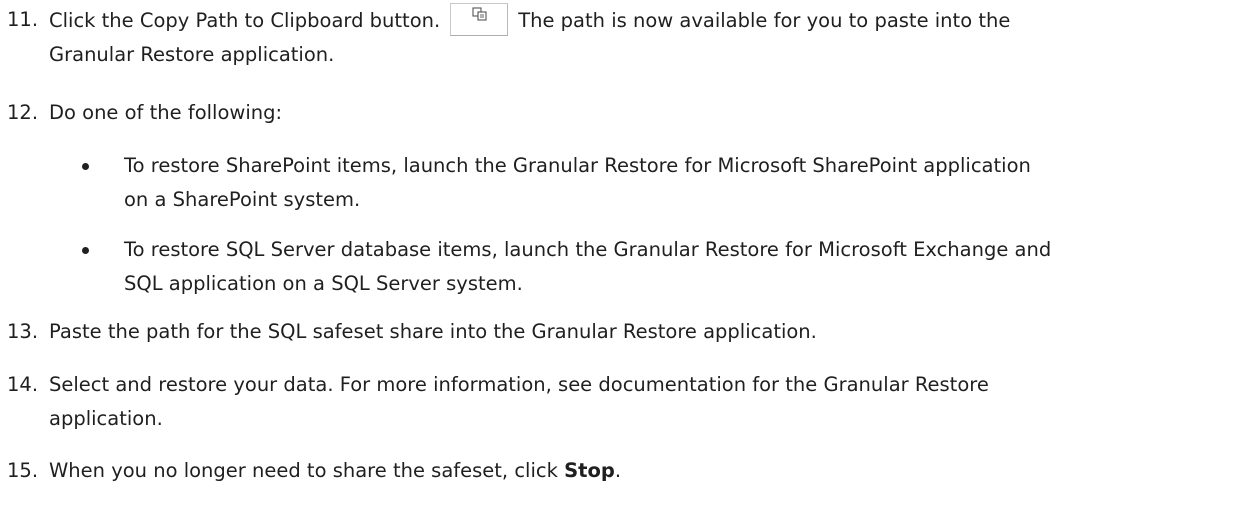 The image size is (1249, 531). Describe the element at coordinates (23, 470) in the screenshot. I see `step-number: 15.` at that location.